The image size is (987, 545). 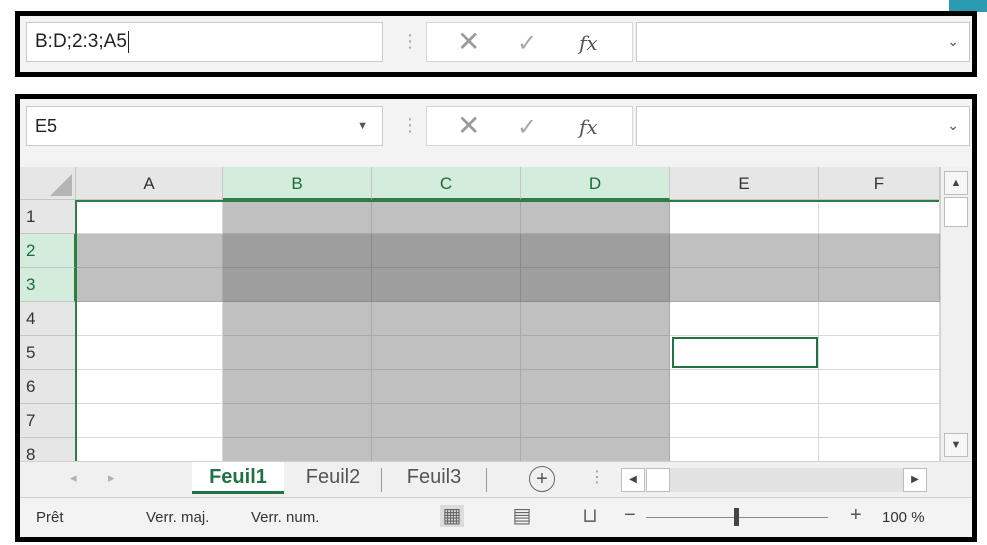 What do you see at coordinates (744, 387) in the screenshot?
I see `cell-e6` at bounding box center [744, 387].